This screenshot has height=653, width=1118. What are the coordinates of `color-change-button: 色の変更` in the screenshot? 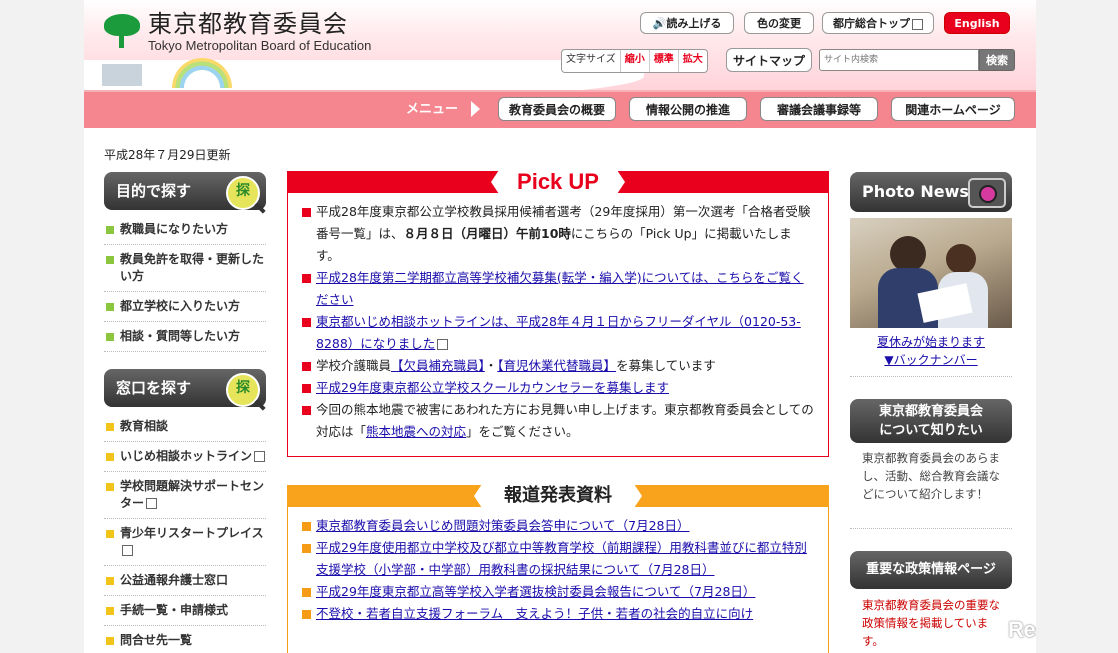 It's located at (779, 23).